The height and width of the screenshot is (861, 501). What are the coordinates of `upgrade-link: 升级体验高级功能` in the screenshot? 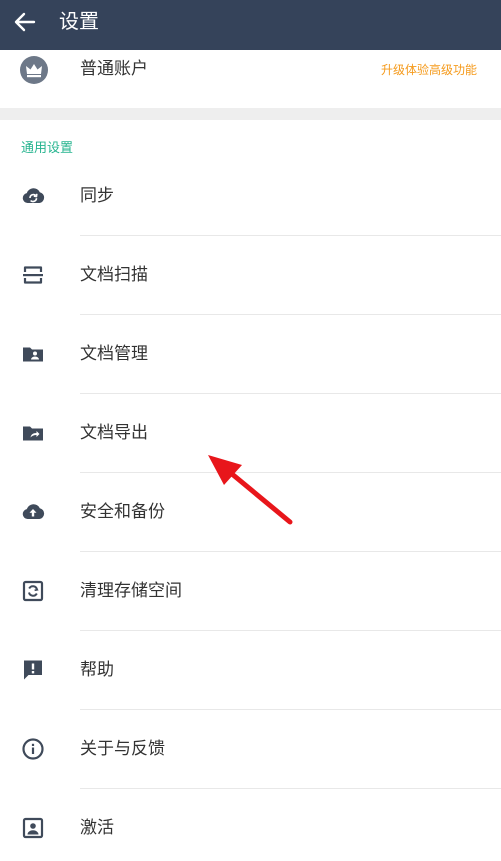 It's located at (429, 70).